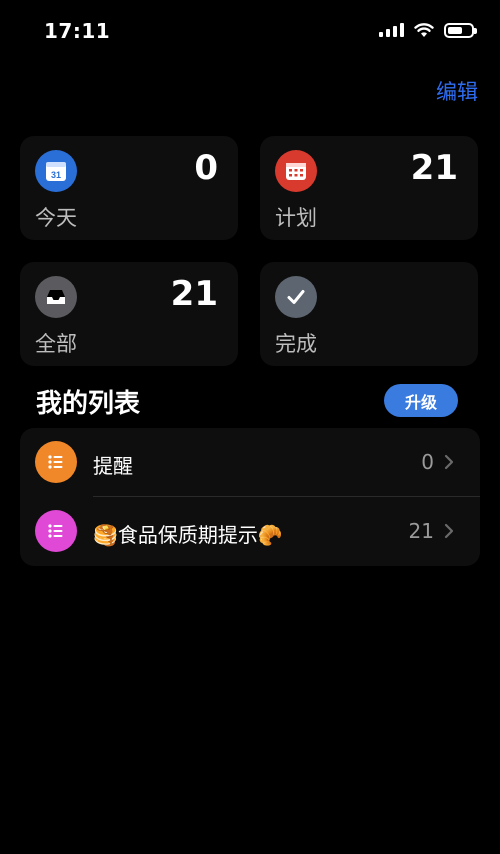  I want to click on status-bar: 17:11, so click(250, 32).